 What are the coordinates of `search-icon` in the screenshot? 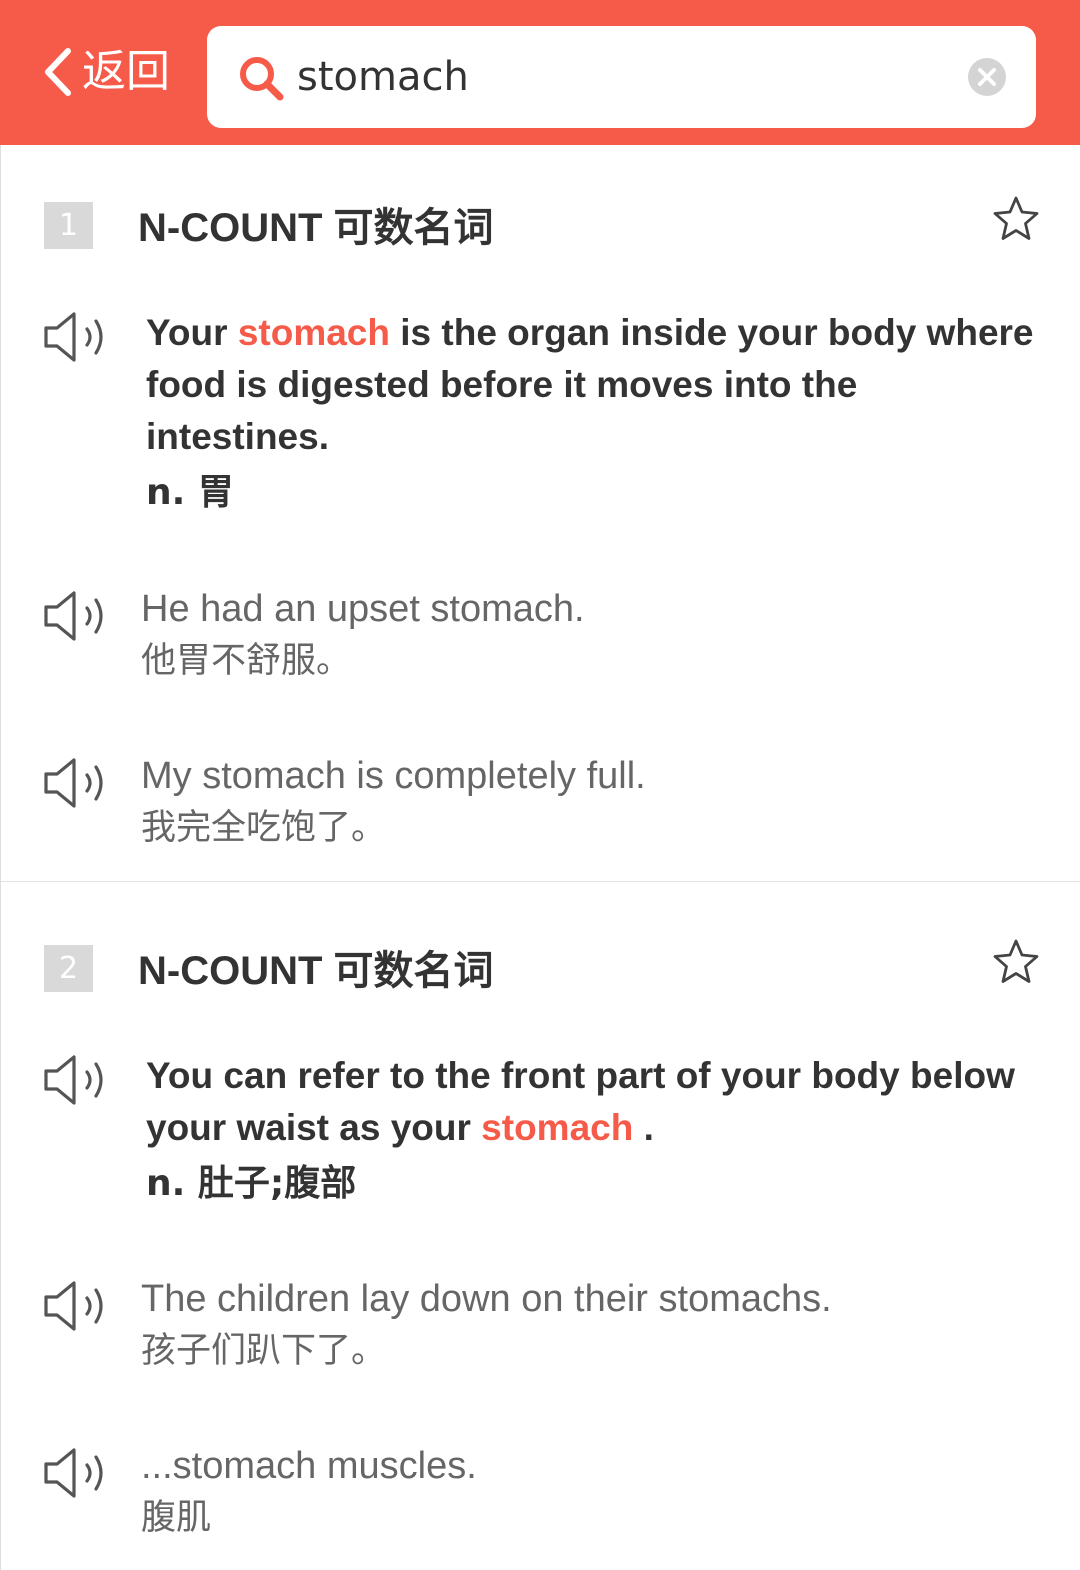 It's located at (262, 79).